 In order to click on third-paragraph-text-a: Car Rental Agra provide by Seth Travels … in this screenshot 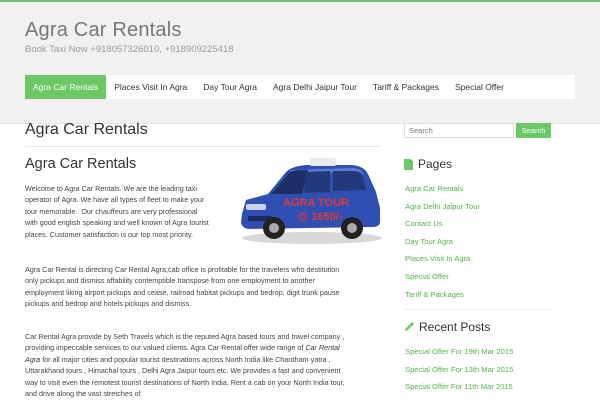, I will do `click(185, 342)`.